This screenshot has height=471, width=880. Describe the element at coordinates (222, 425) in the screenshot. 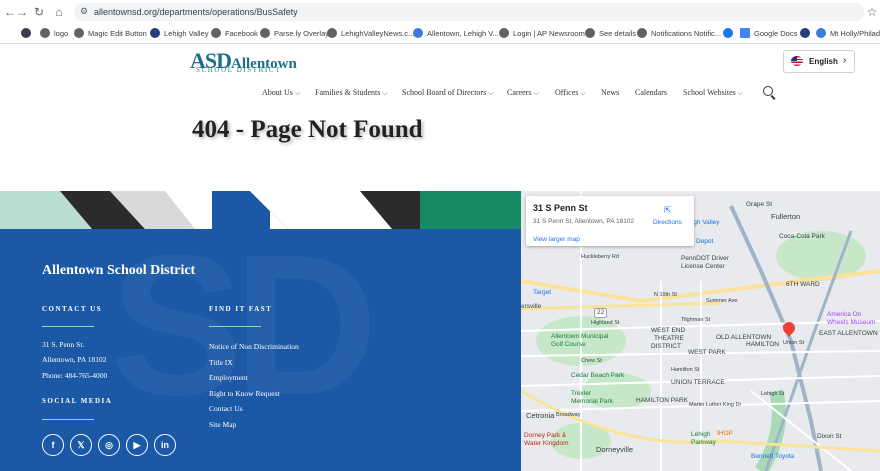

I see `link-site-map: Site Map` at that location.